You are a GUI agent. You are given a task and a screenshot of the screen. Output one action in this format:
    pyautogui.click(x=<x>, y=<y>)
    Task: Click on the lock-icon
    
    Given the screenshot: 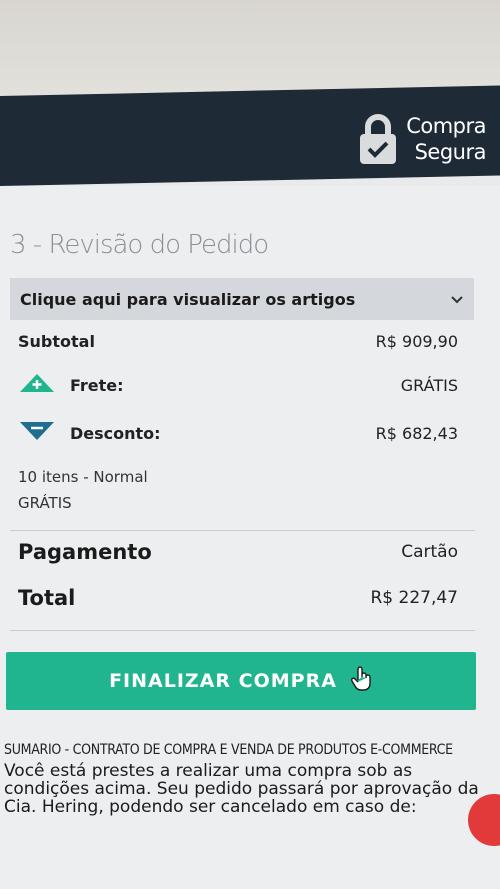 What is the action you would take?
    pyautogui.click(x=378, y=139)
    